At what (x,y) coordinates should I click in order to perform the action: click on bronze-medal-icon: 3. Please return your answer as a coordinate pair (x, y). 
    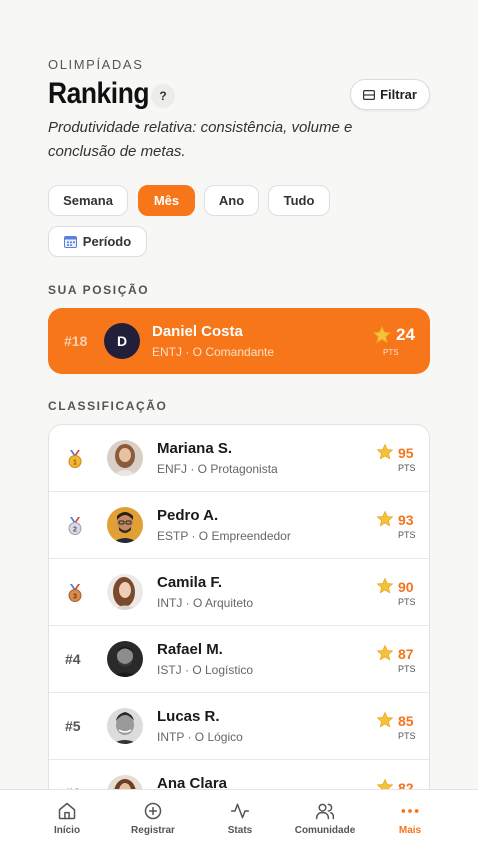
    Looking at the image, I should click on (75, 593).